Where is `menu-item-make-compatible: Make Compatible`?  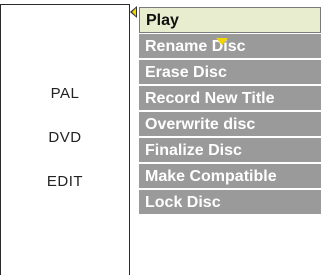 menu-item-make-compatible: Make Compatible is located at coordinates (230, 176).